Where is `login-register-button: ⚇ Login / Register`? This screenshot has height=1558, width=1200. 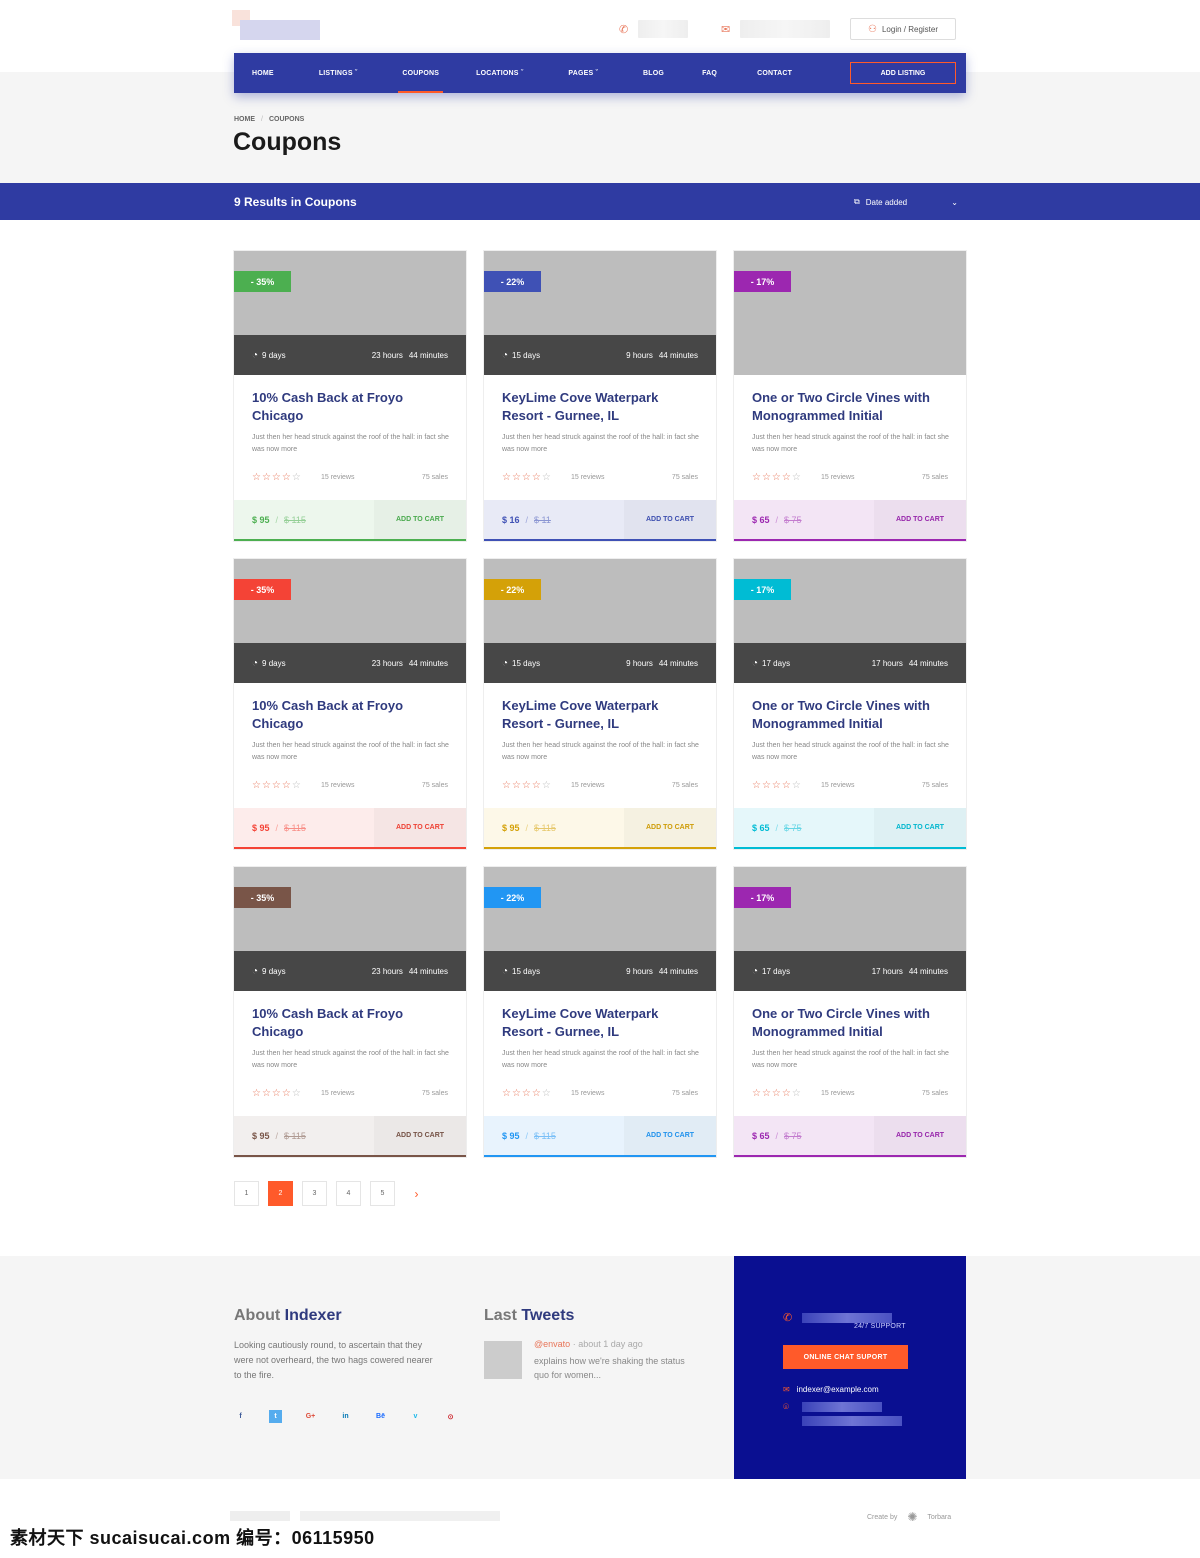 login-register-button: ⚇ Login / Register is located at coordinates (903, 29).